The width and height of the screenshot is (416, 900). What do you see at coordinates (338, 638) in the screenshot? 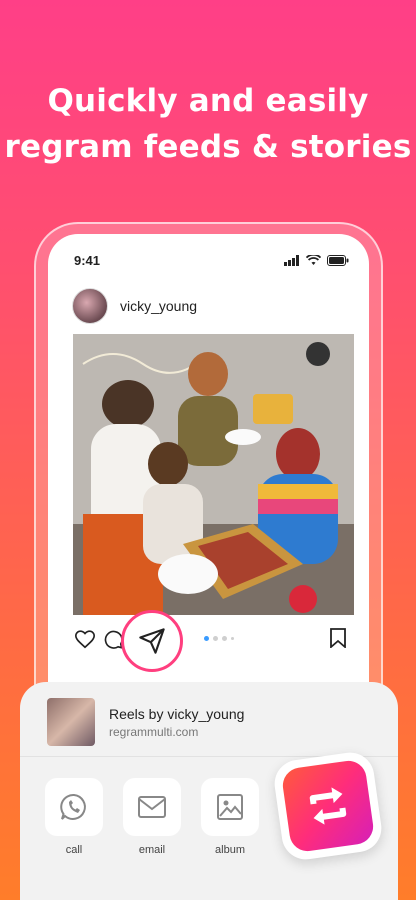
I see `bookmark-icon` at bounding box center [338, 638].